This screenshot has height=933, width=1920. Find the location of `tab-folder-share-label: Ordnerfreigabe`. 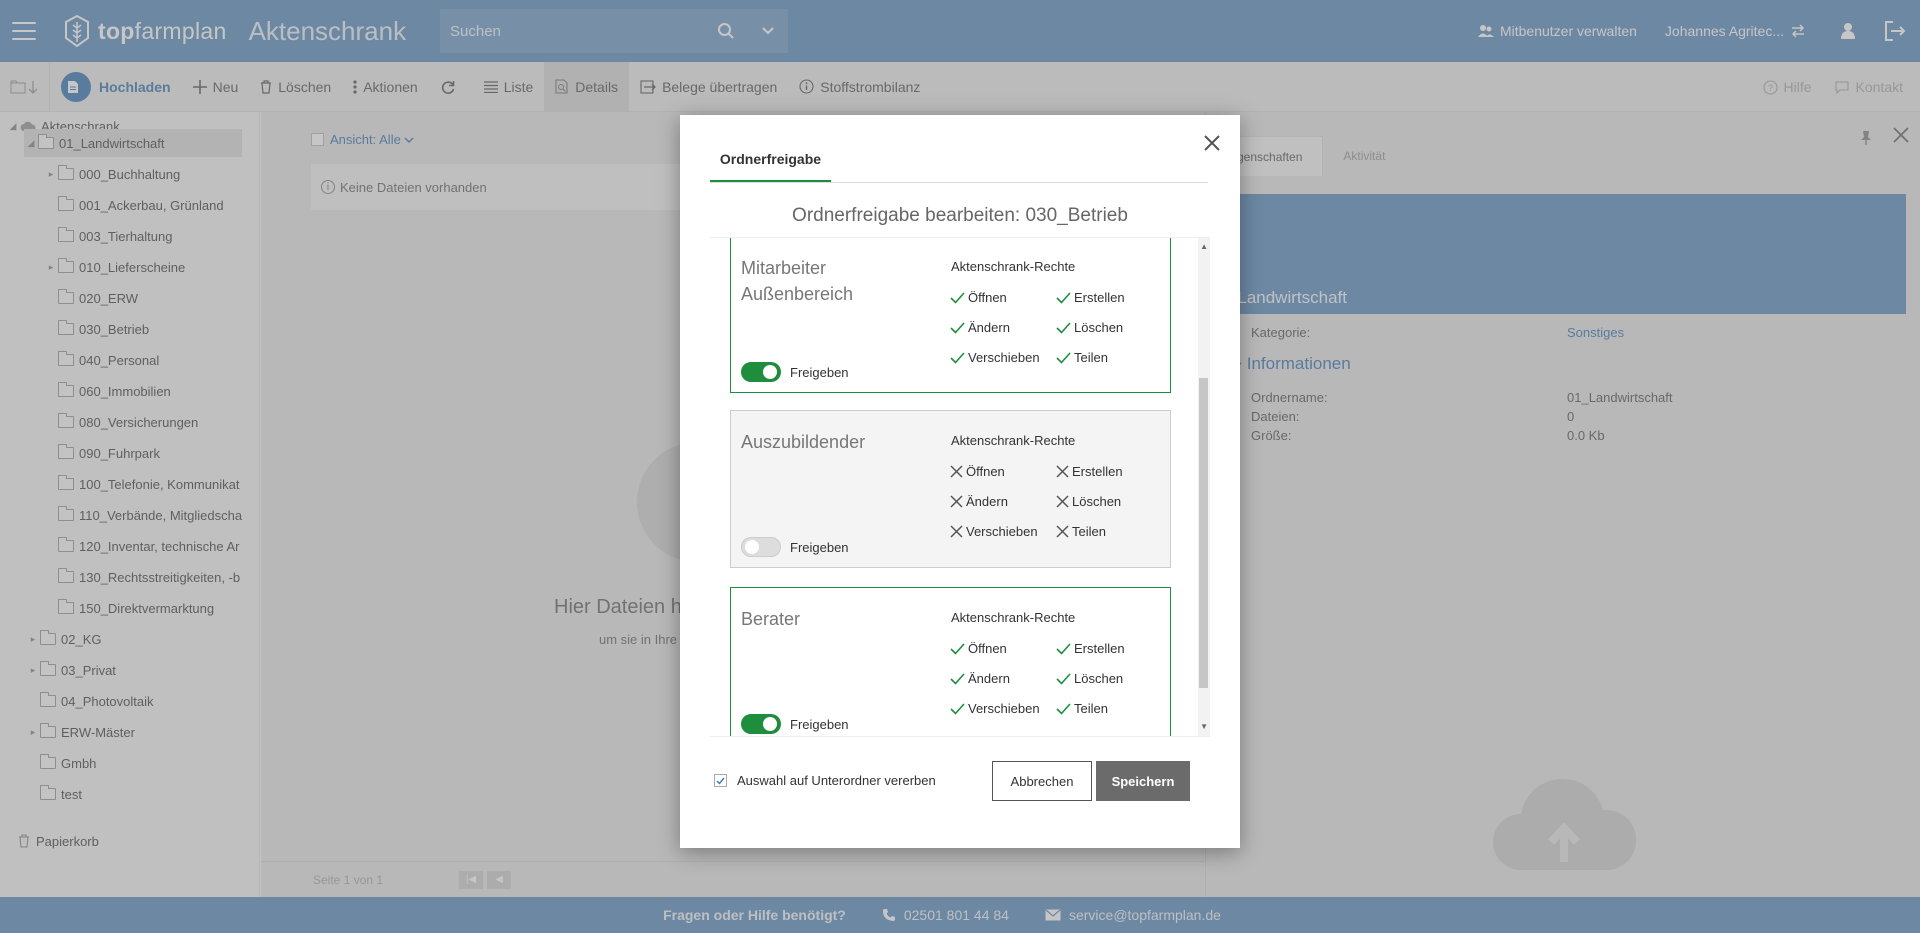

tab-folder-share-label: Ordnerfreigabe is located at coordinates (770, 159).